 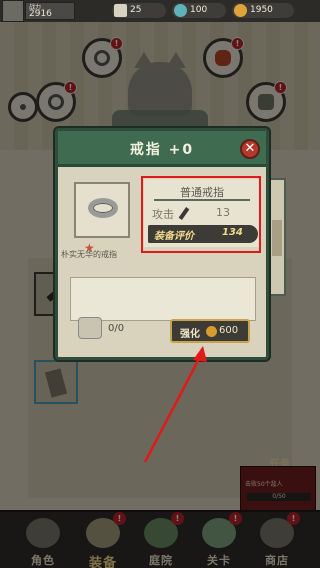 I want to click on resource-value: 100, so click(x=199, y=10).